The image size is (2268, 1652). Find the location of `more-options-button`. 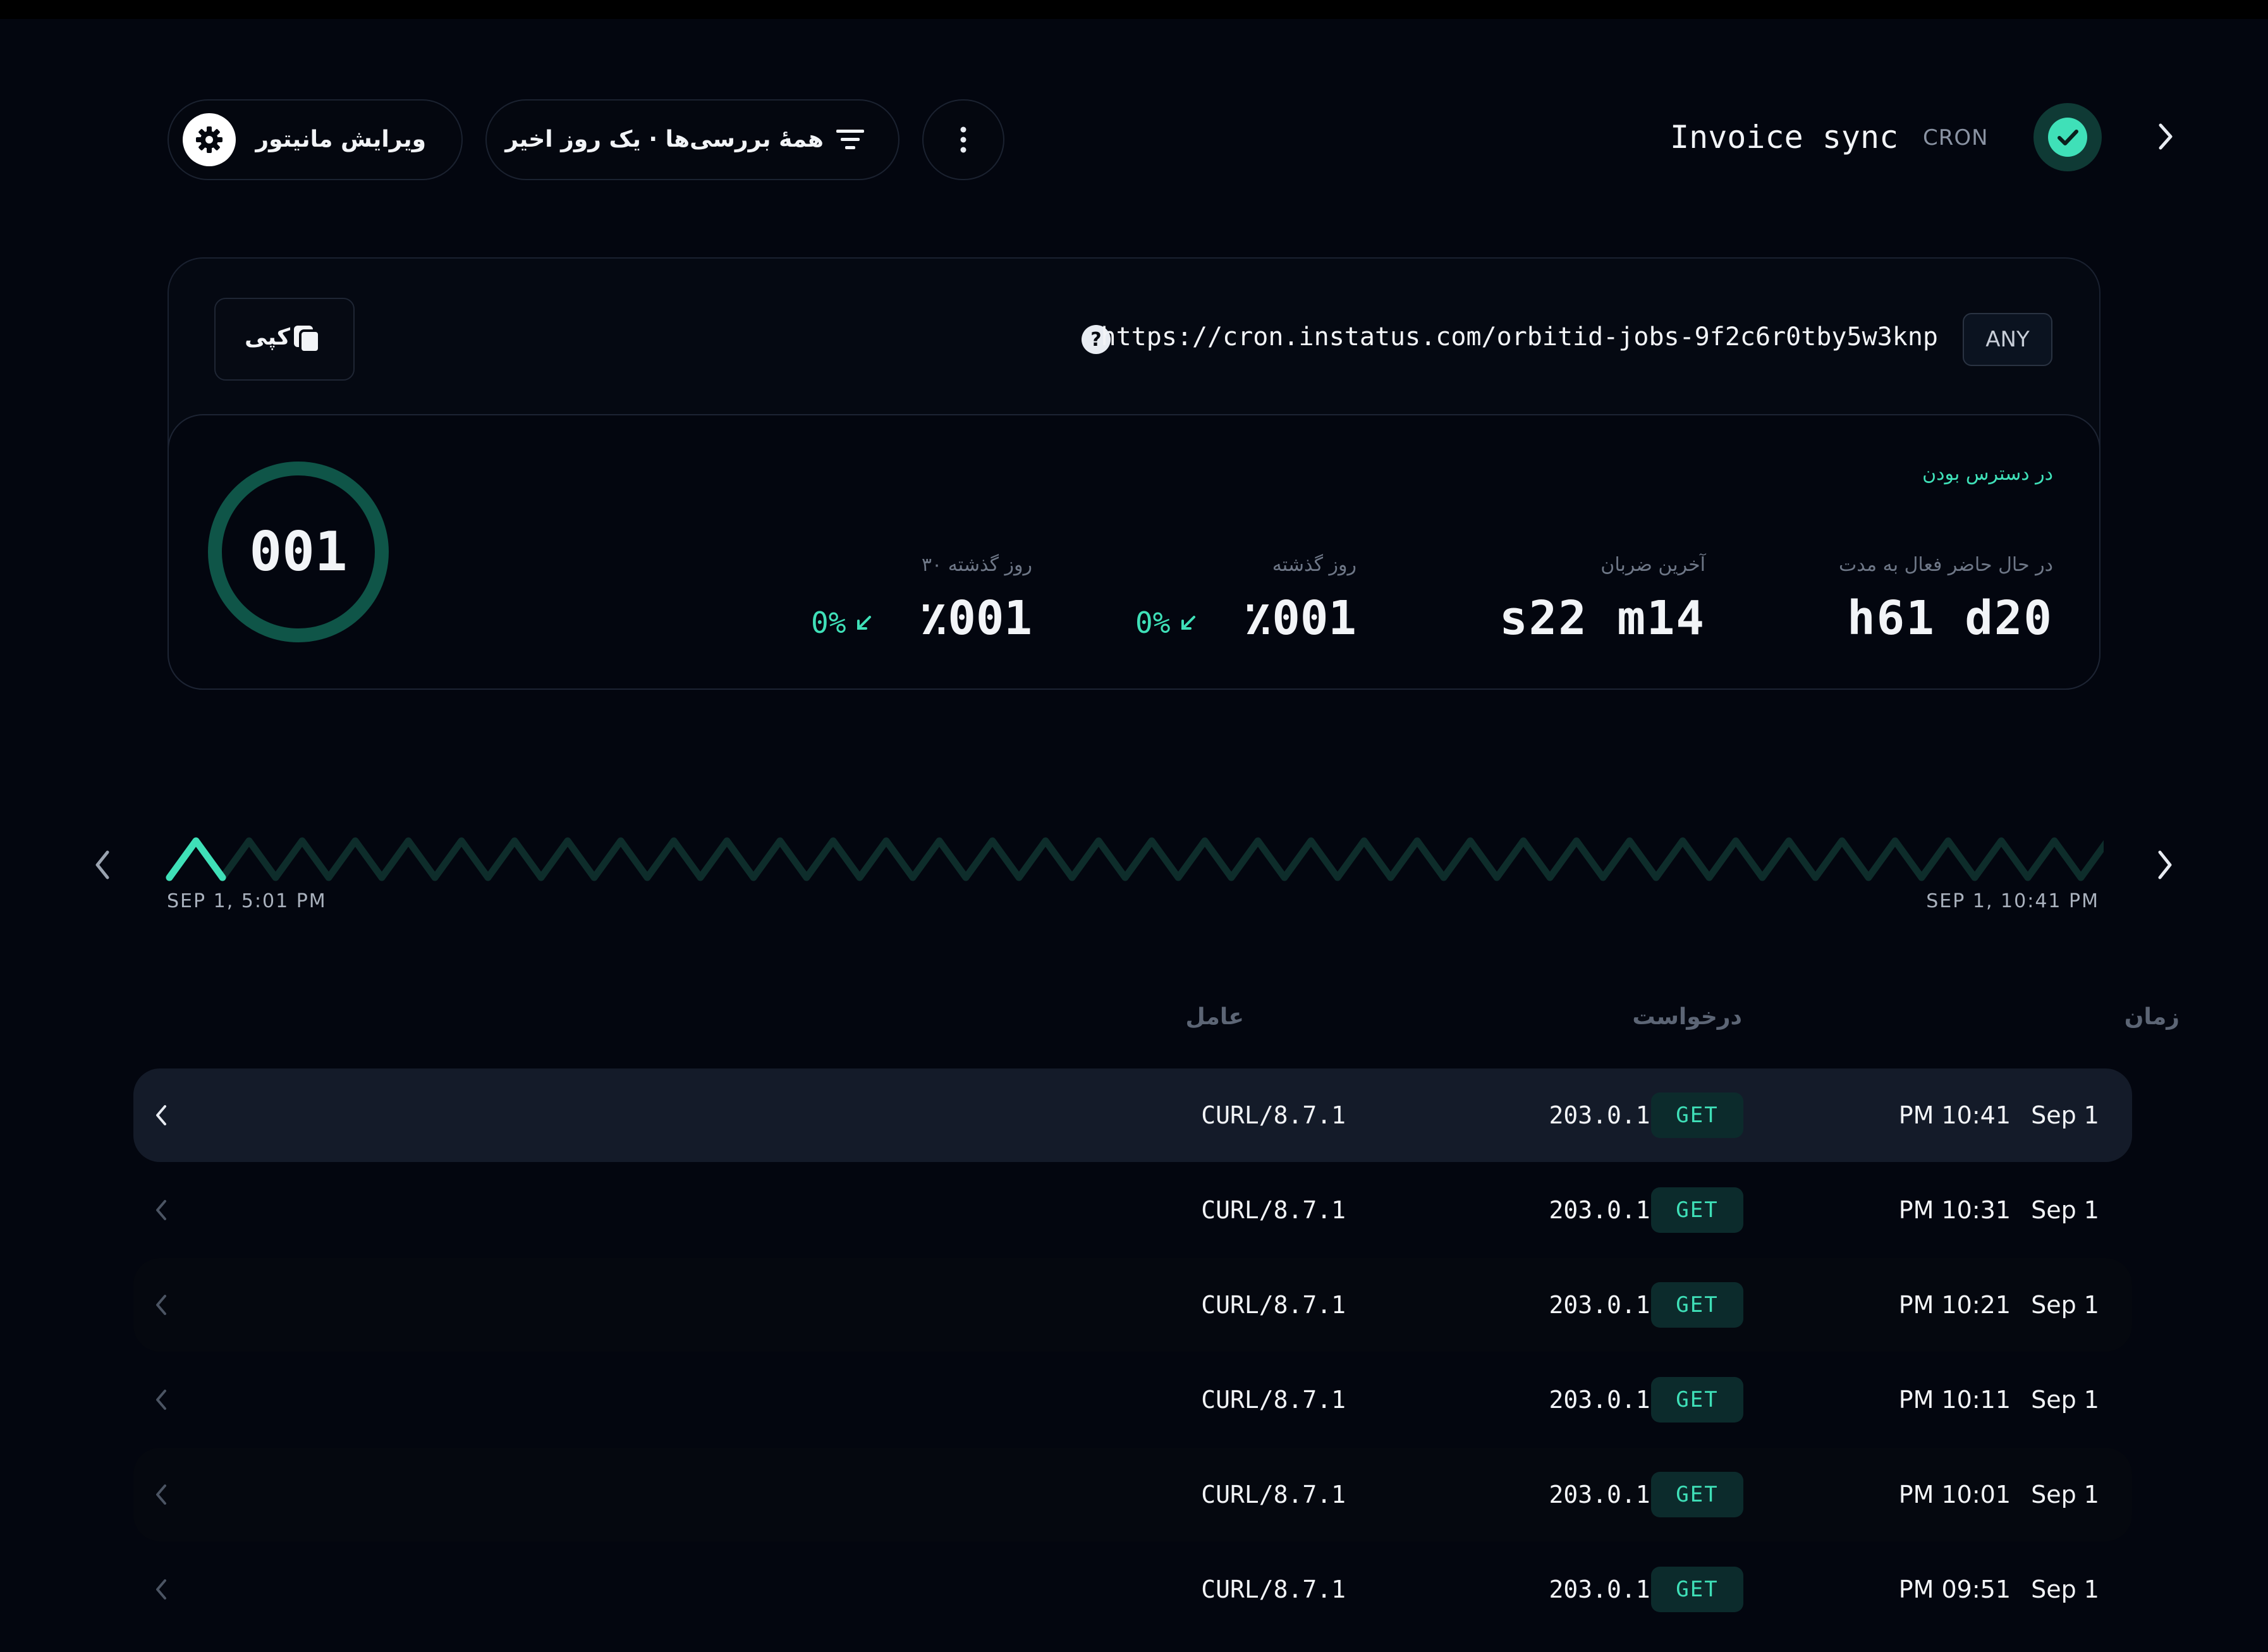

more-options-button is located at coordinates (963, 139).